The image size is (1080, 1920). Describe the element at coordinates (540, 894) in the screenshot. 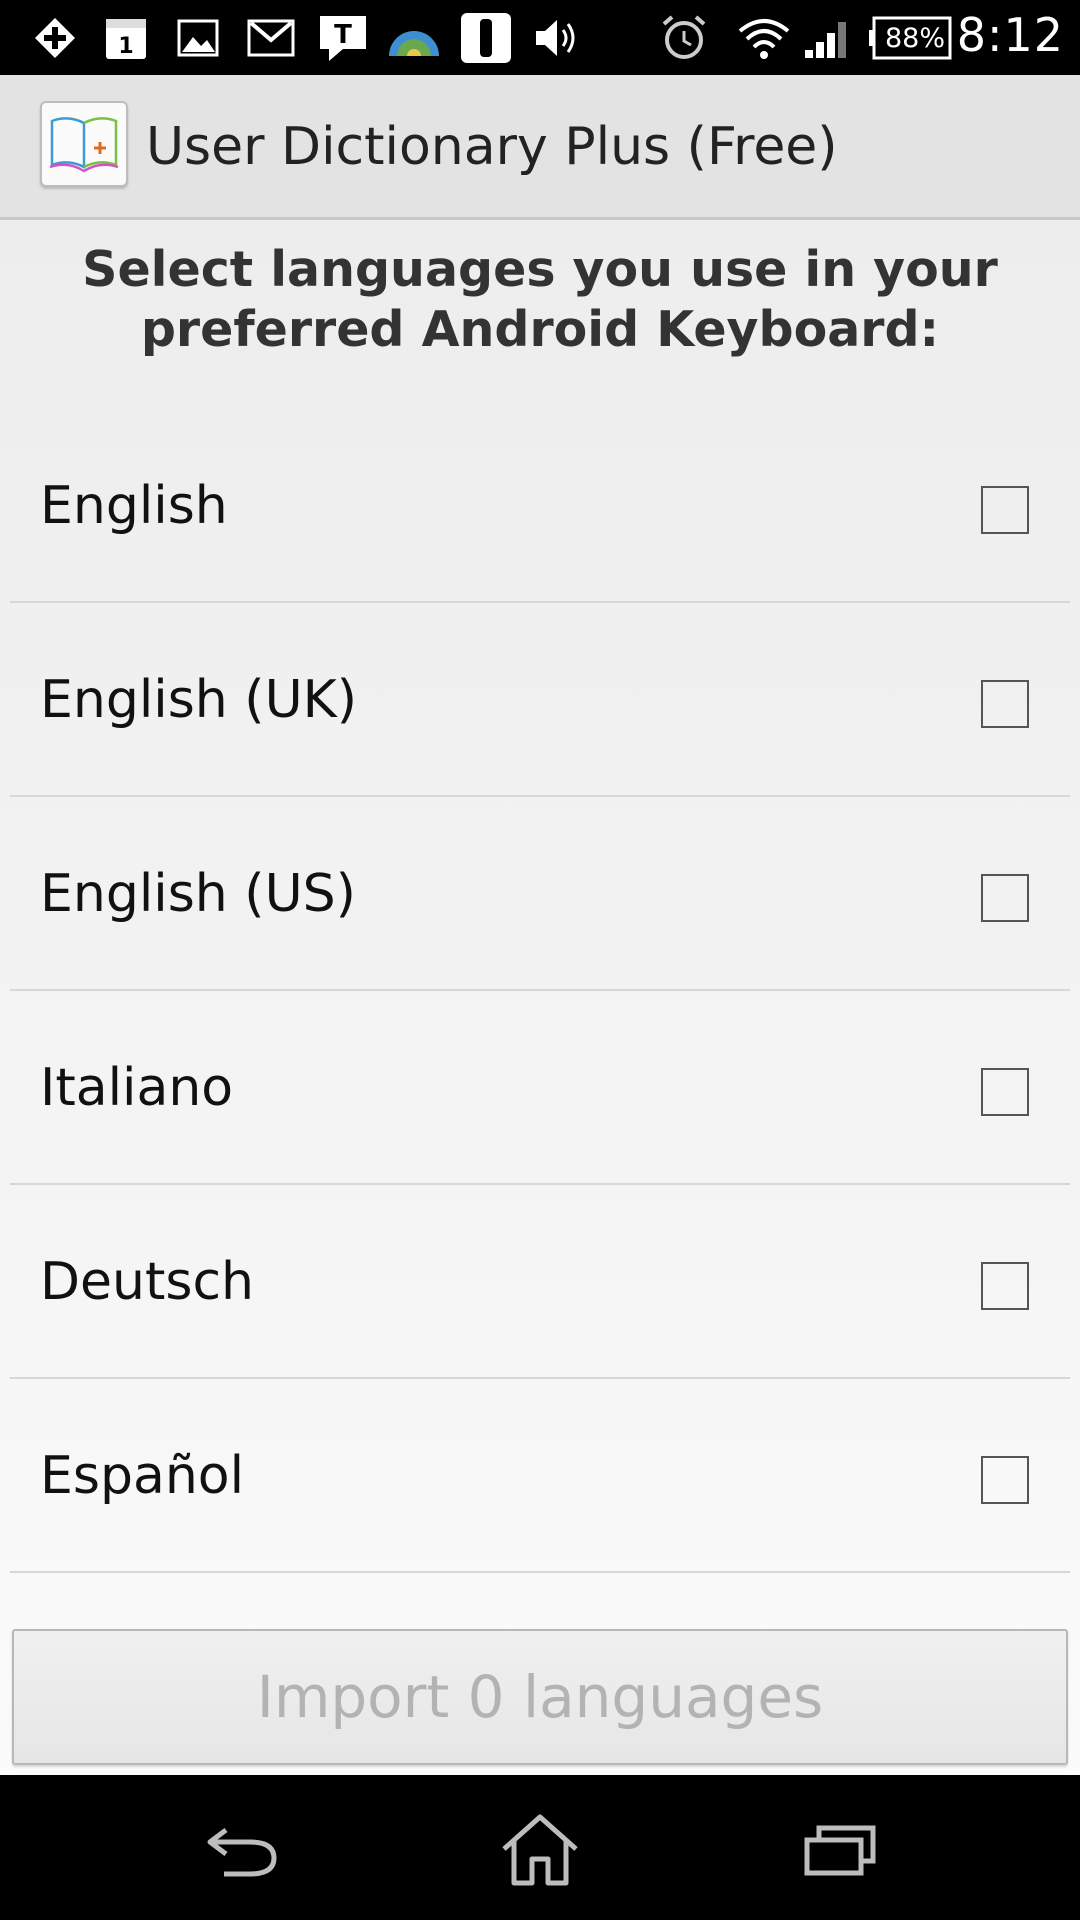

I see `language-row-english-us: English (US)` at that location.